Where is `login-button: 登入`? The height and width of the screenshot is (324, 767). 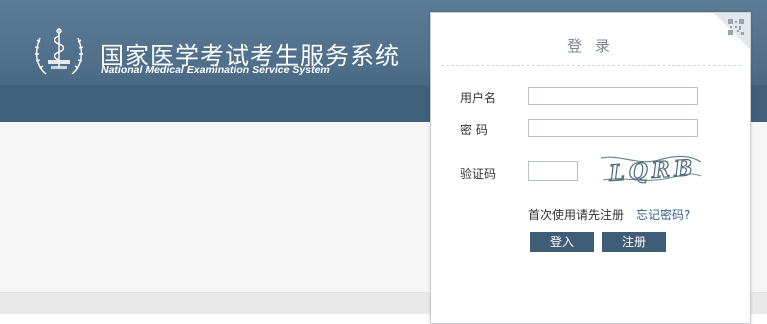
login-button: 登入 is located at coordinates (562, 242).